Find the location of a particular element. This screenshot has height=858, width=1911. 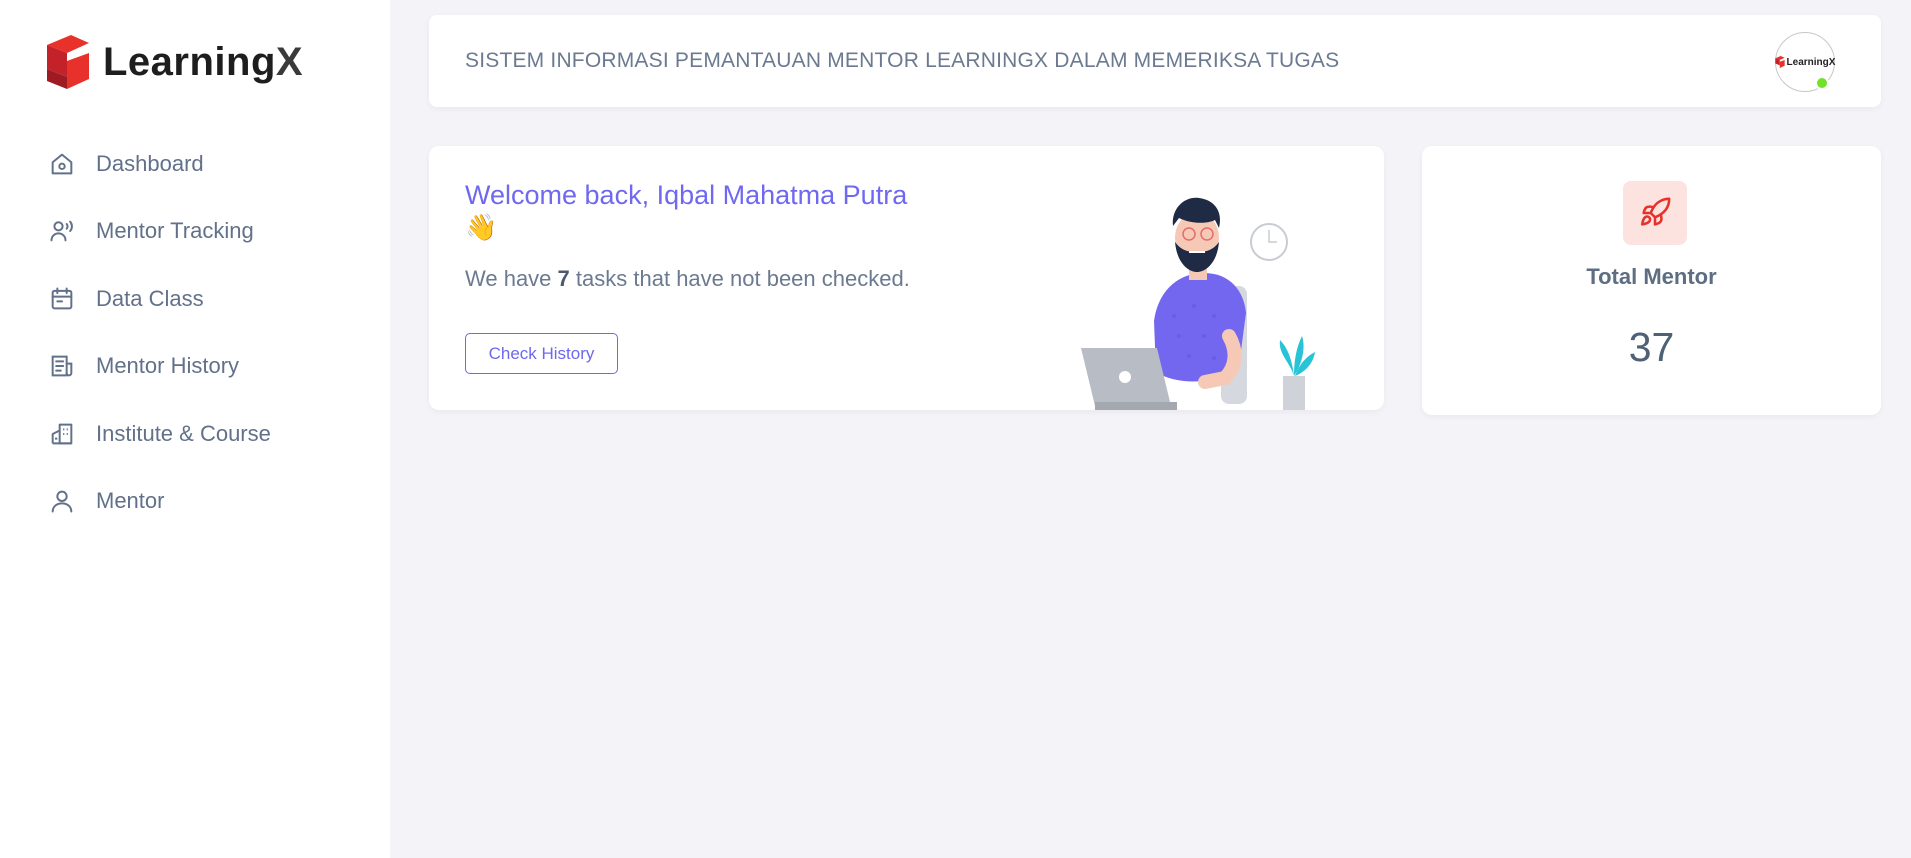

pending-task-count: 7 is located at coordinates (563, 278).